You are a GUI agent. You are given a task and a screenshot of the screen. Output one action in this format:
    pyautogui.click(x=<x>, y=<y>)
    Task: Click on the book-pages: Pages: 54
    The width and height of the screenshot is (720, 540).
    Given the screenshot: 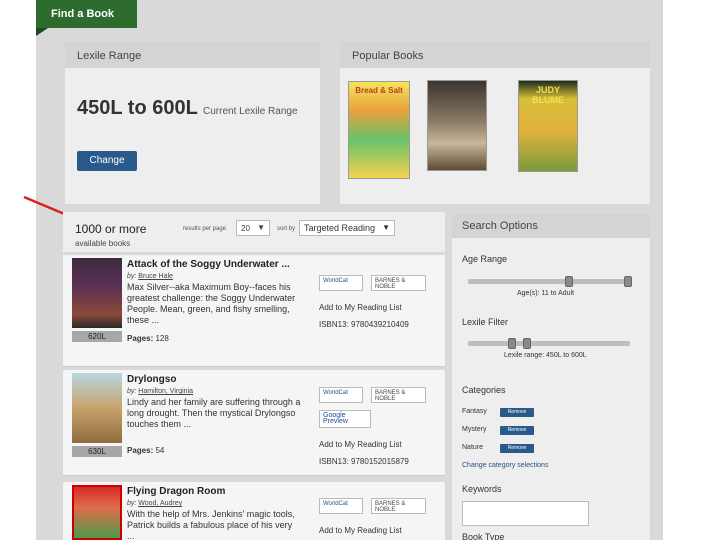 What is the action you would take?
    pyautogui.click(x=145, y=450)
    